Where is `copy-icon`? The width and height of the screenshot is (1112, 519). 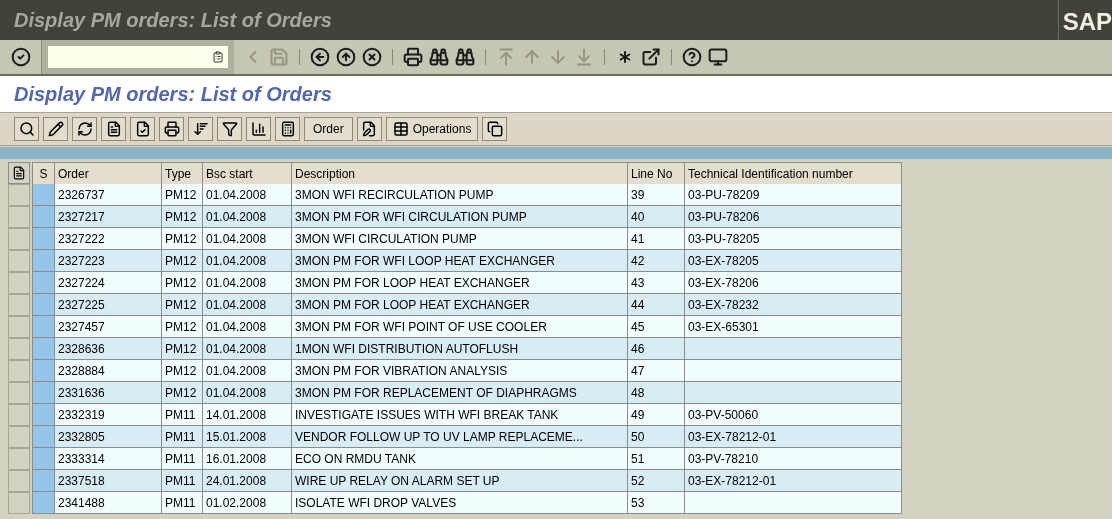
copy-icon is located at coordinates (494, 129).